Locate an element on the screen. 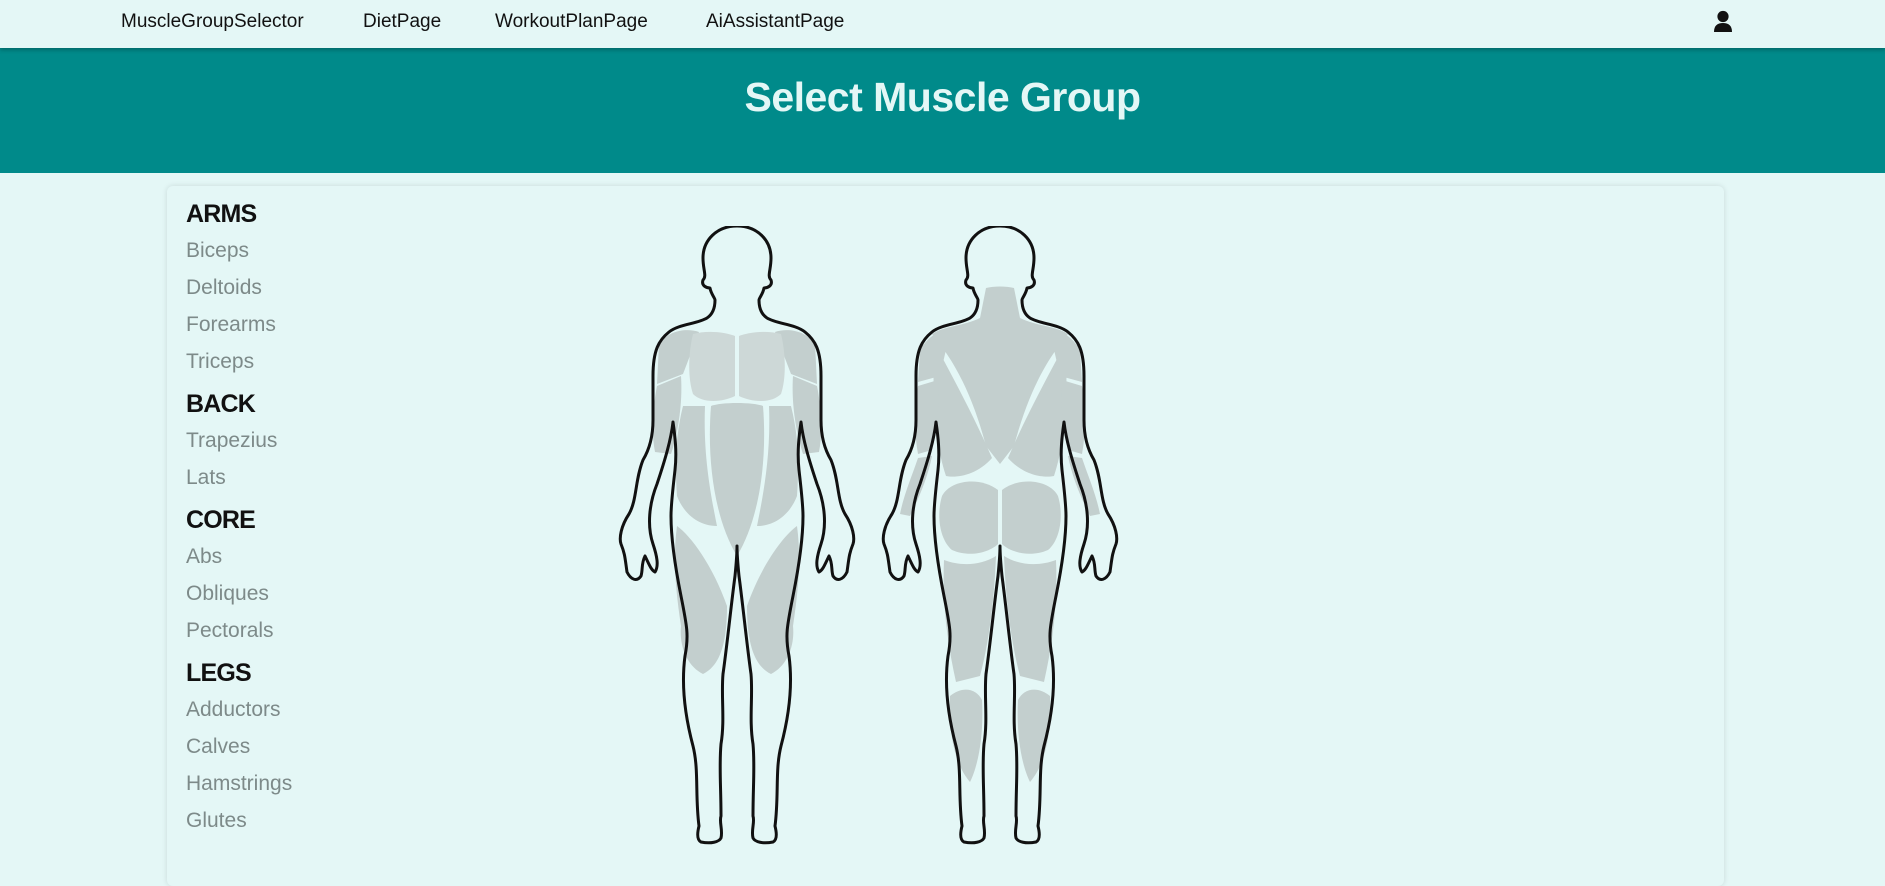  muscle-item-hamstrings: Hamstrings is located at coordinates (239, 783).